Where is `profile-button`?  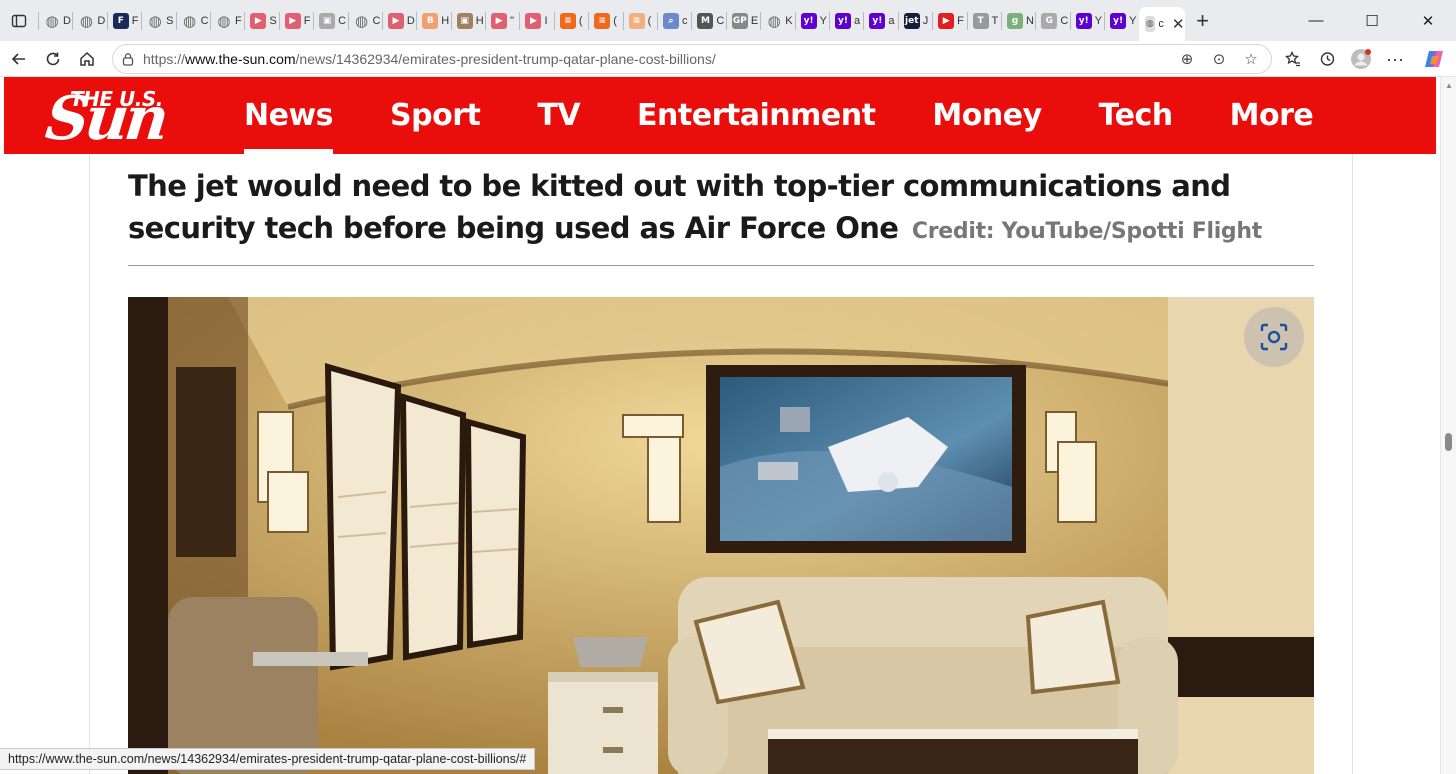
profile-button is located at coordinates (1361, 59).